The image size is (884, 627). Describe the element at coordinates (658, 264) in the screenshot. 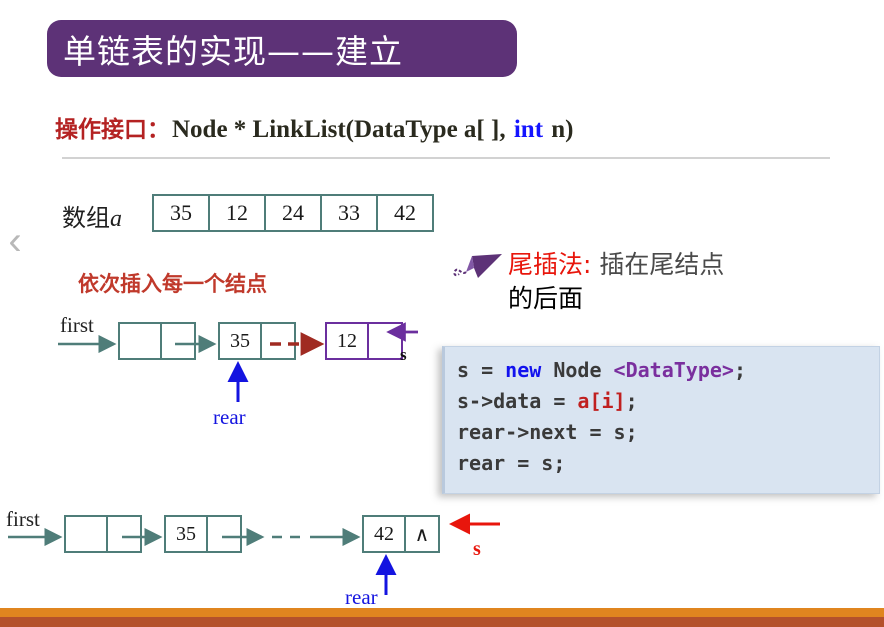

I see `tail-insert-rest-1: 插在尾结点` at that location.